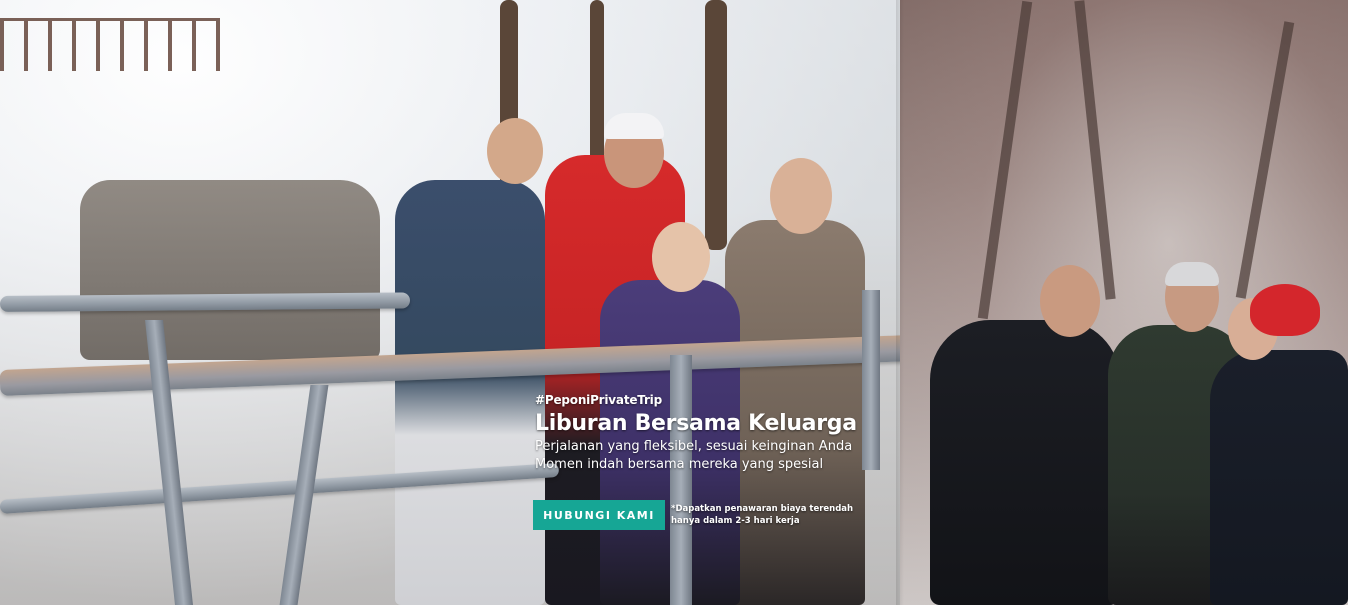  I want to click on disclaimer-line: *Dapatkan penawaran biaya terendah, so click(762, 509).